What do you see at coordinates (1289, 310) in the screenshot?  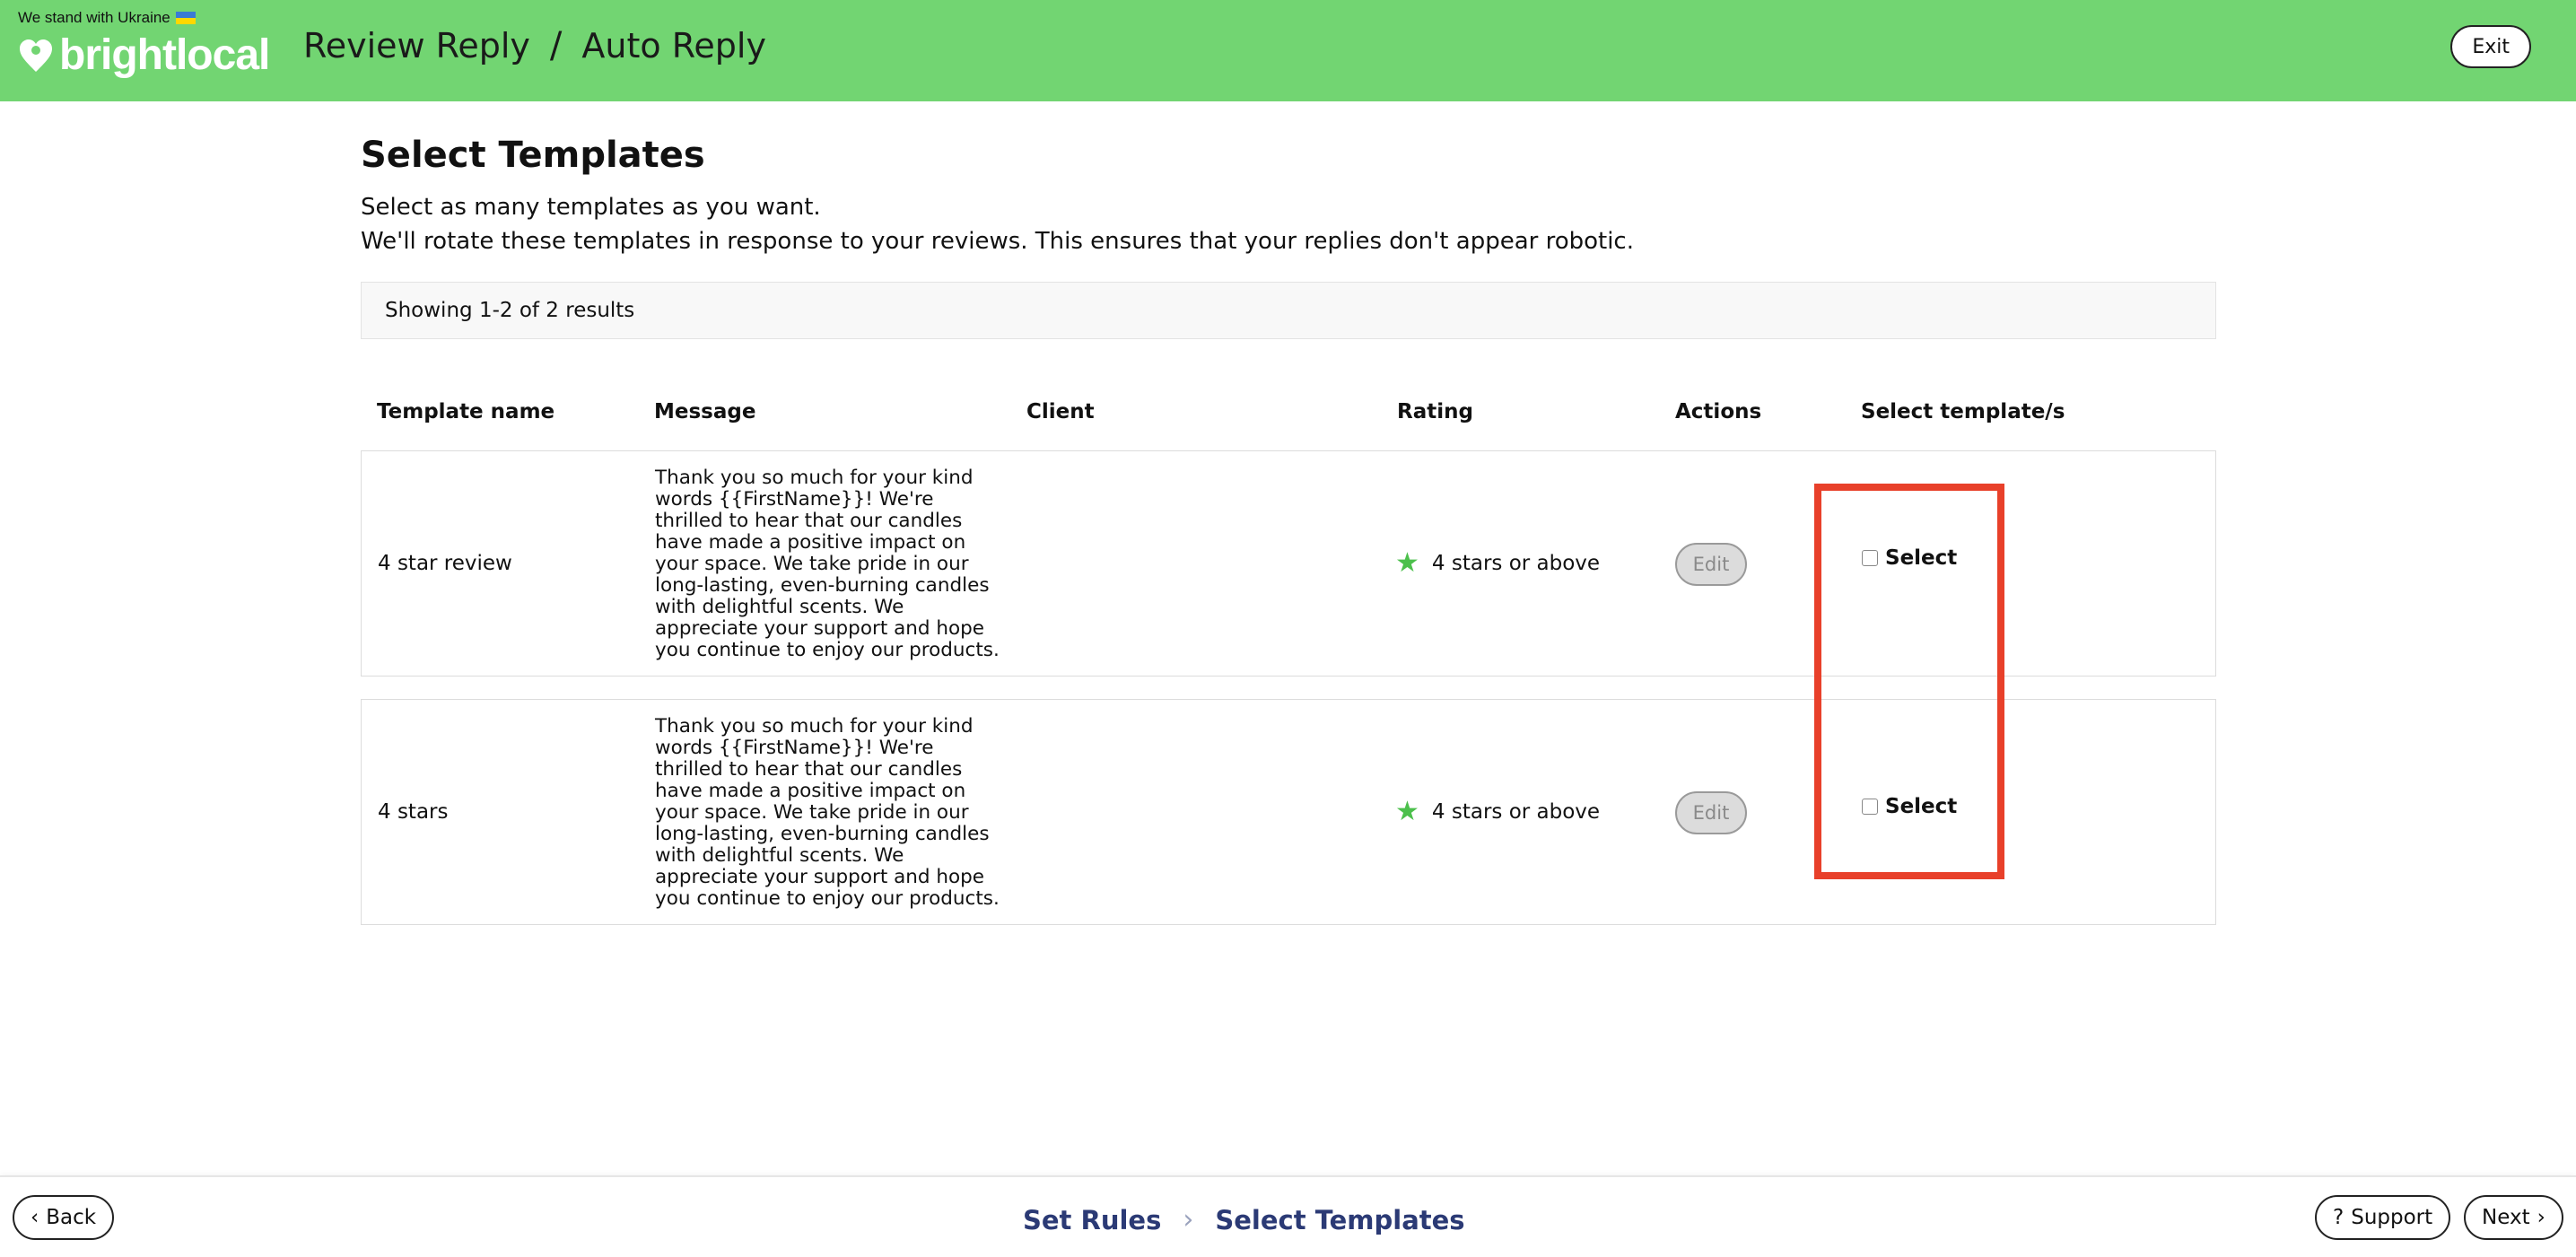 I see `results-count: Showing 1-2 of 2 results` at bounding box center [1289, 310].